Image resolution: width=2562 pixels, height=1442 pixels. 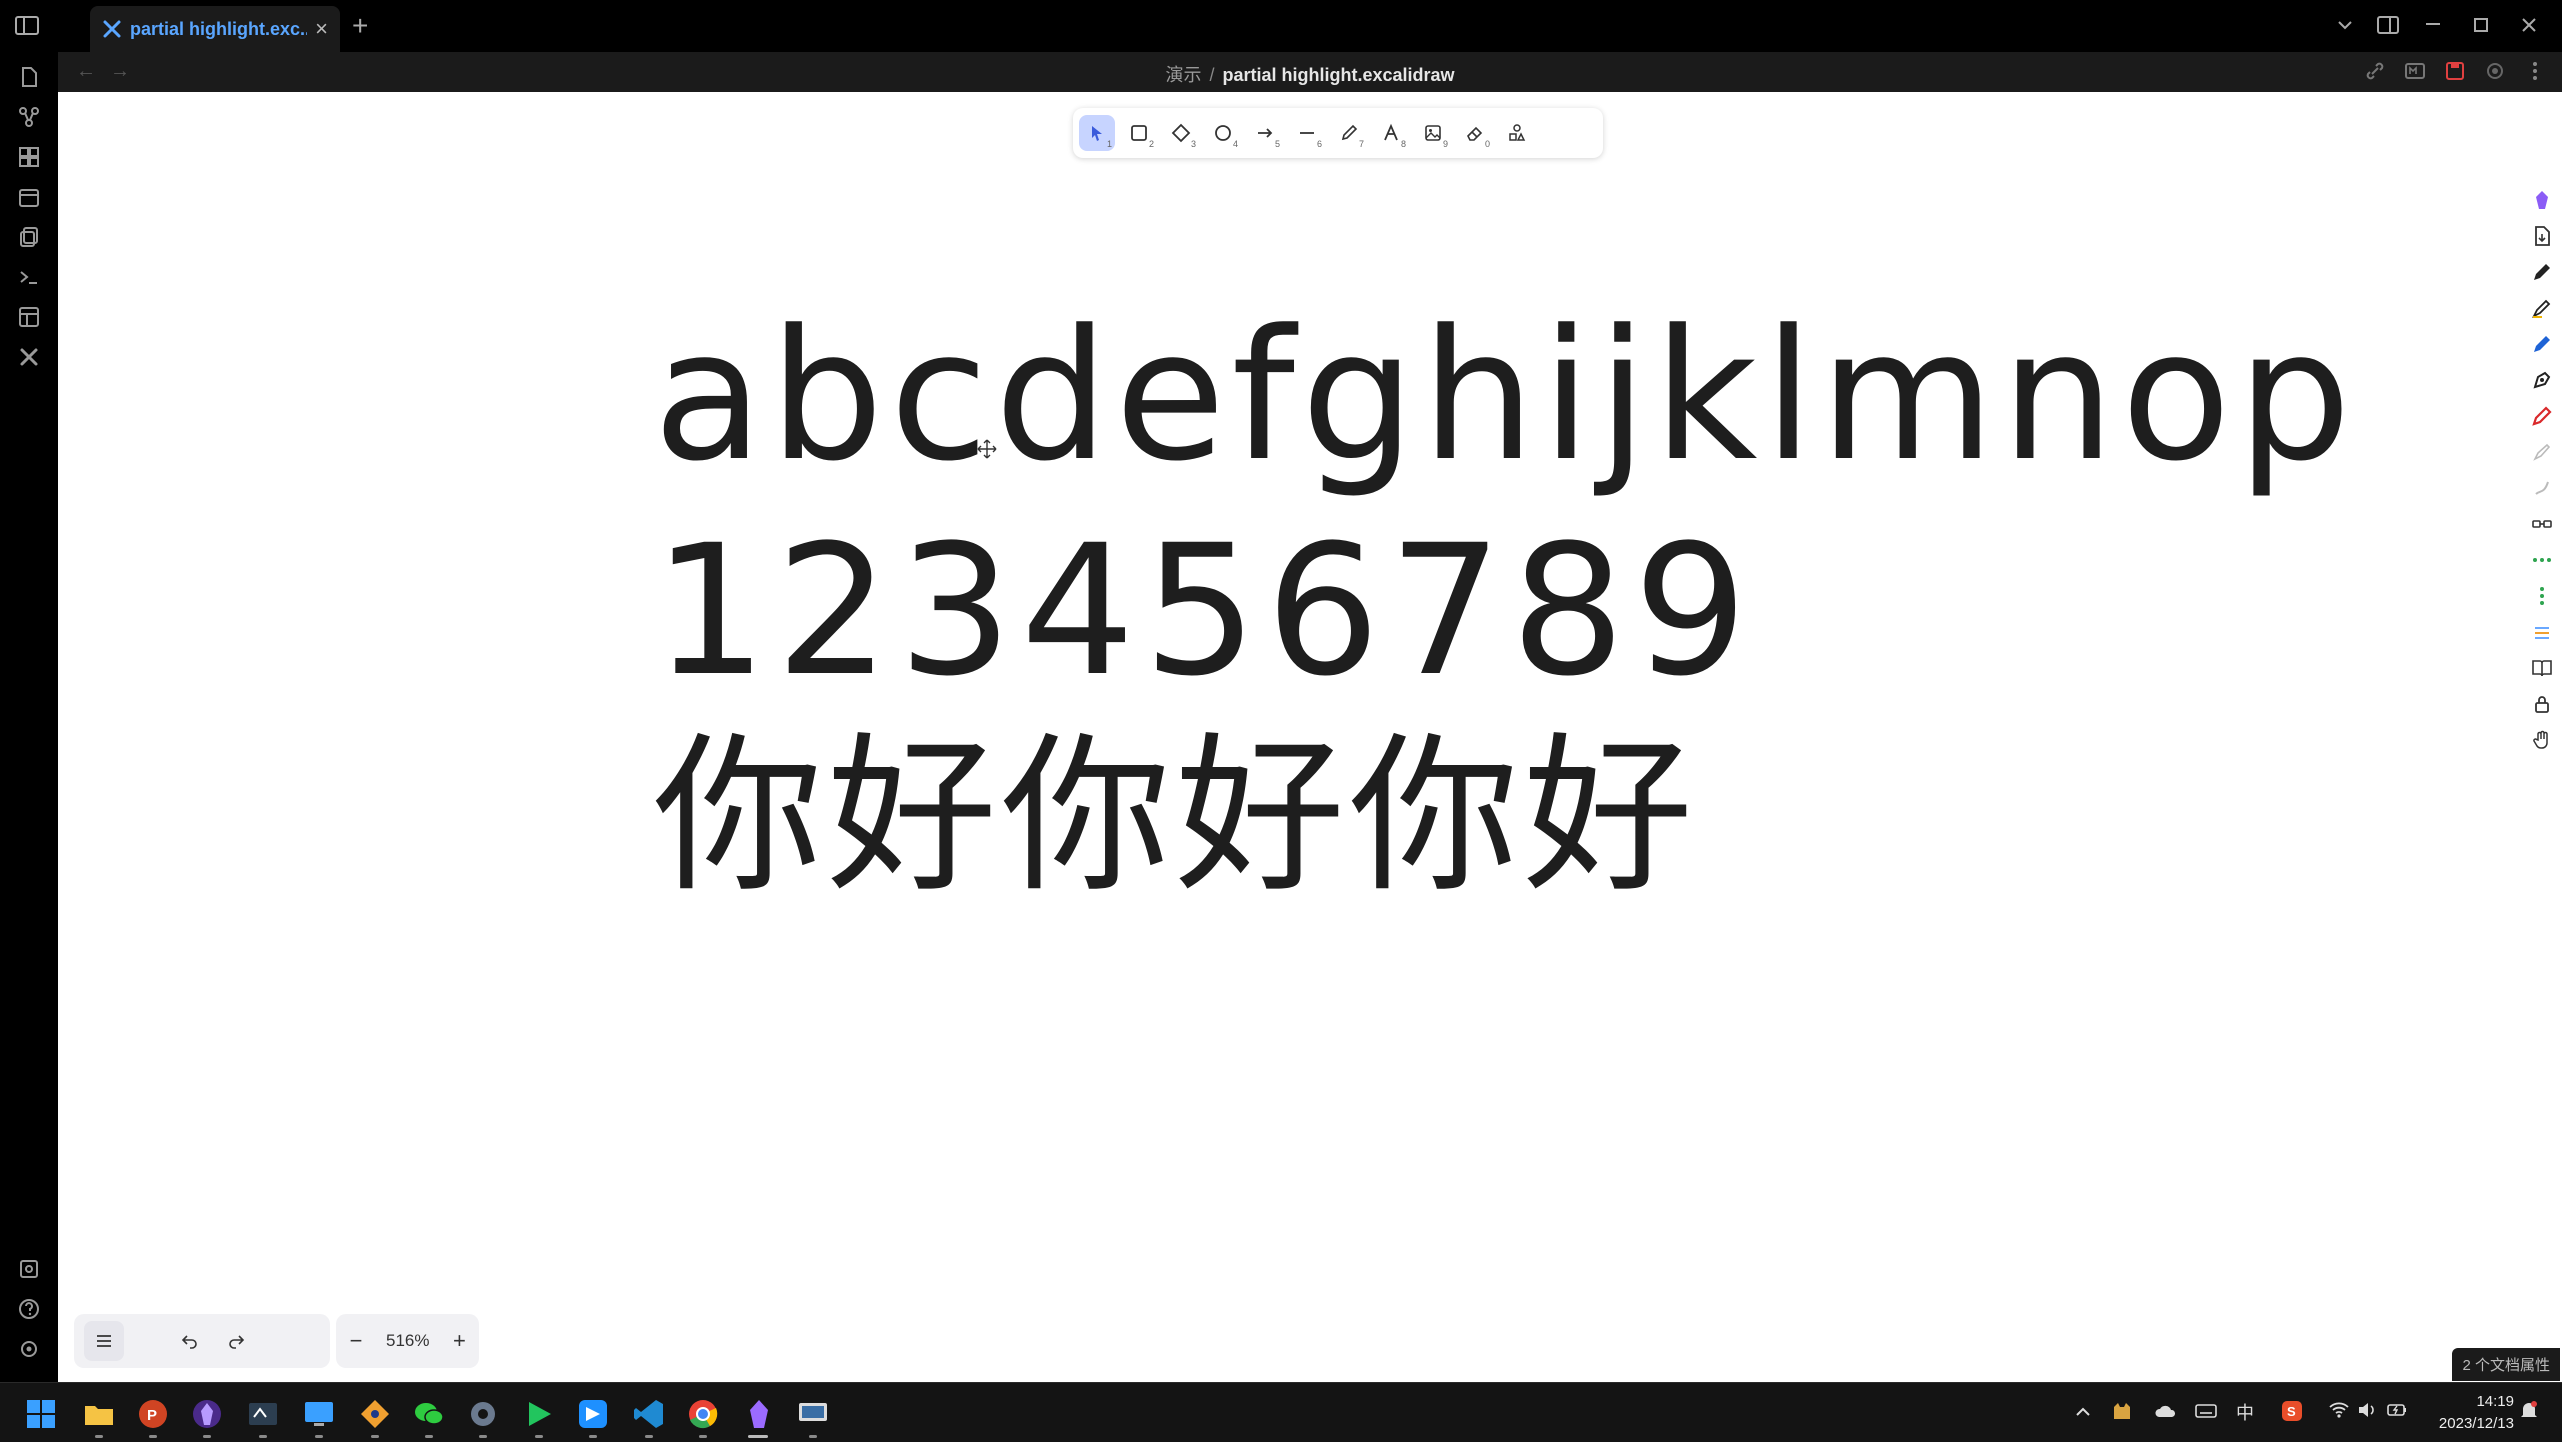 What do you see at coordinates (29, 237) in the screenshot?
I see `copy-files-icon` at bounding box center [29, 237].